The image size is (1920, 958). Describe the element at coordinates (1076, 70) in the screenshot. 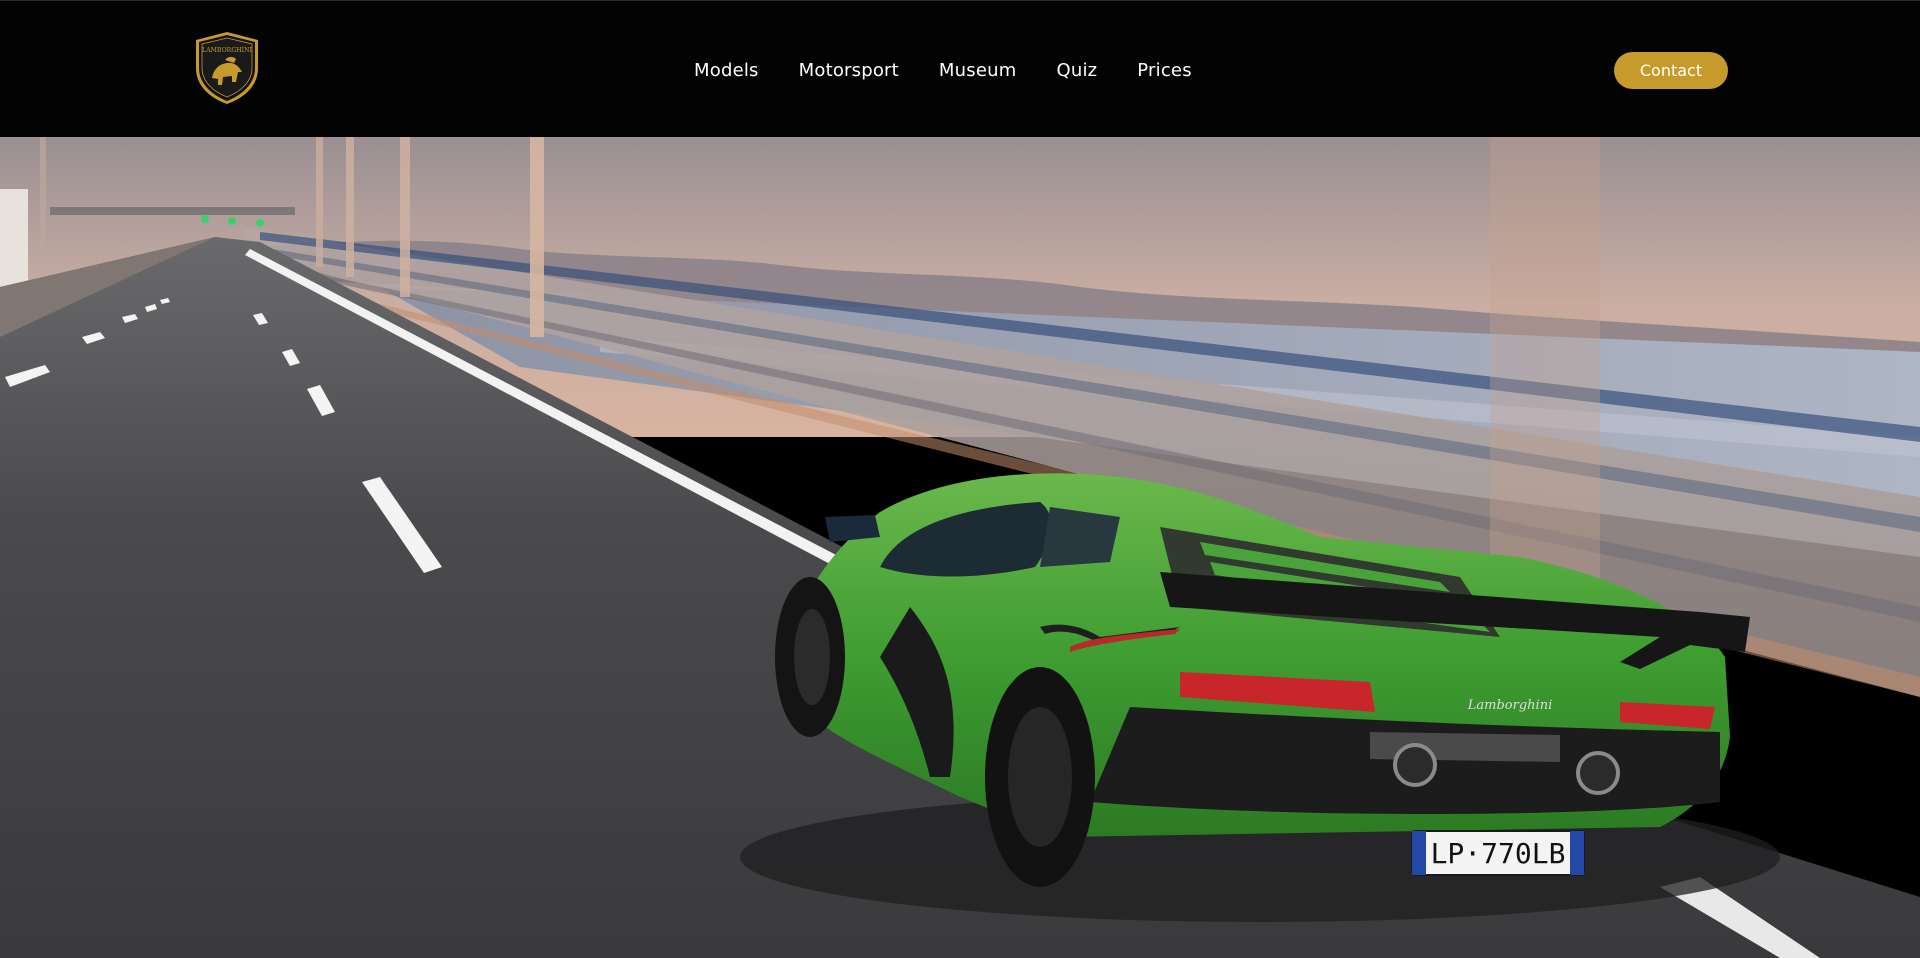

I see `nav-item-quiz: Quiz` at that location.